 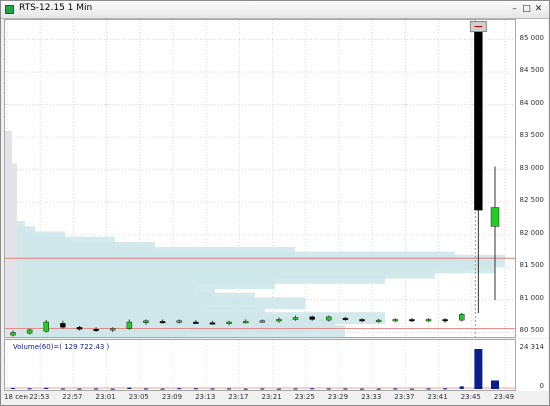 I want to click on time-tick-label: 23:37, so click(x=404, y=397).